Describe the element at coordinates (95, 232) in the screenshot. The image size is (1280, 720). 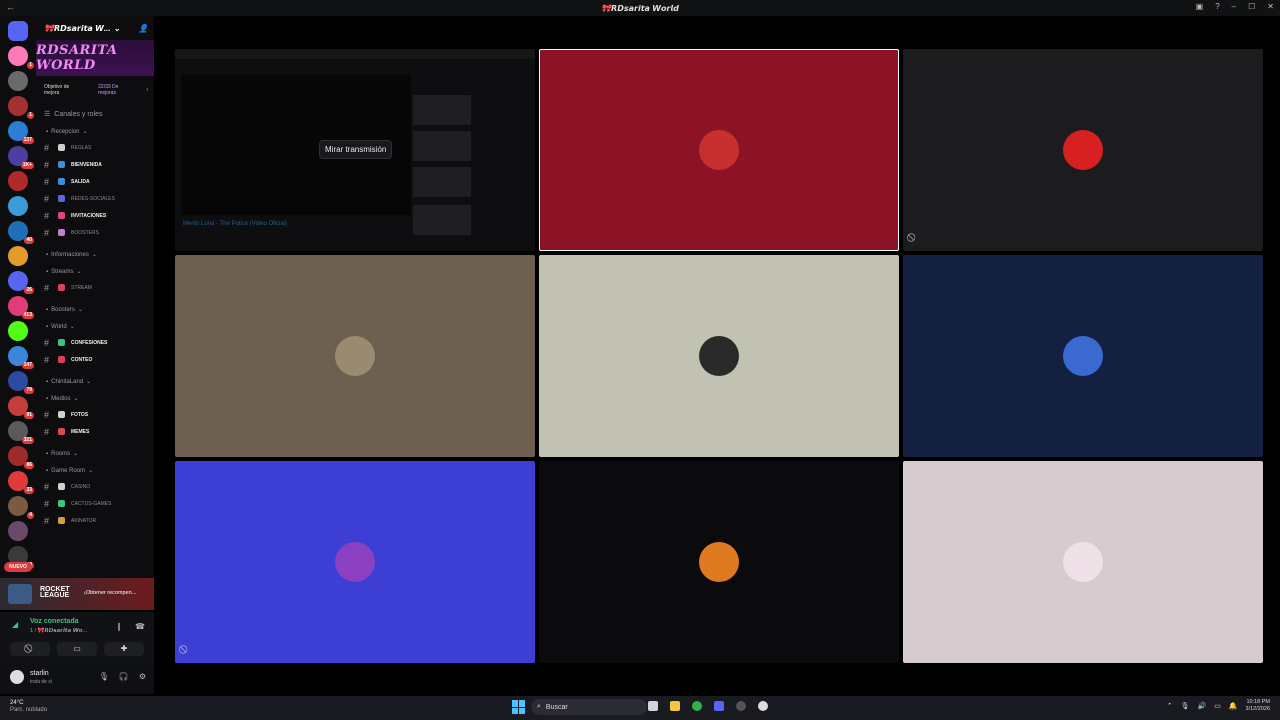
I see `channel-item: # boosters` at that location.